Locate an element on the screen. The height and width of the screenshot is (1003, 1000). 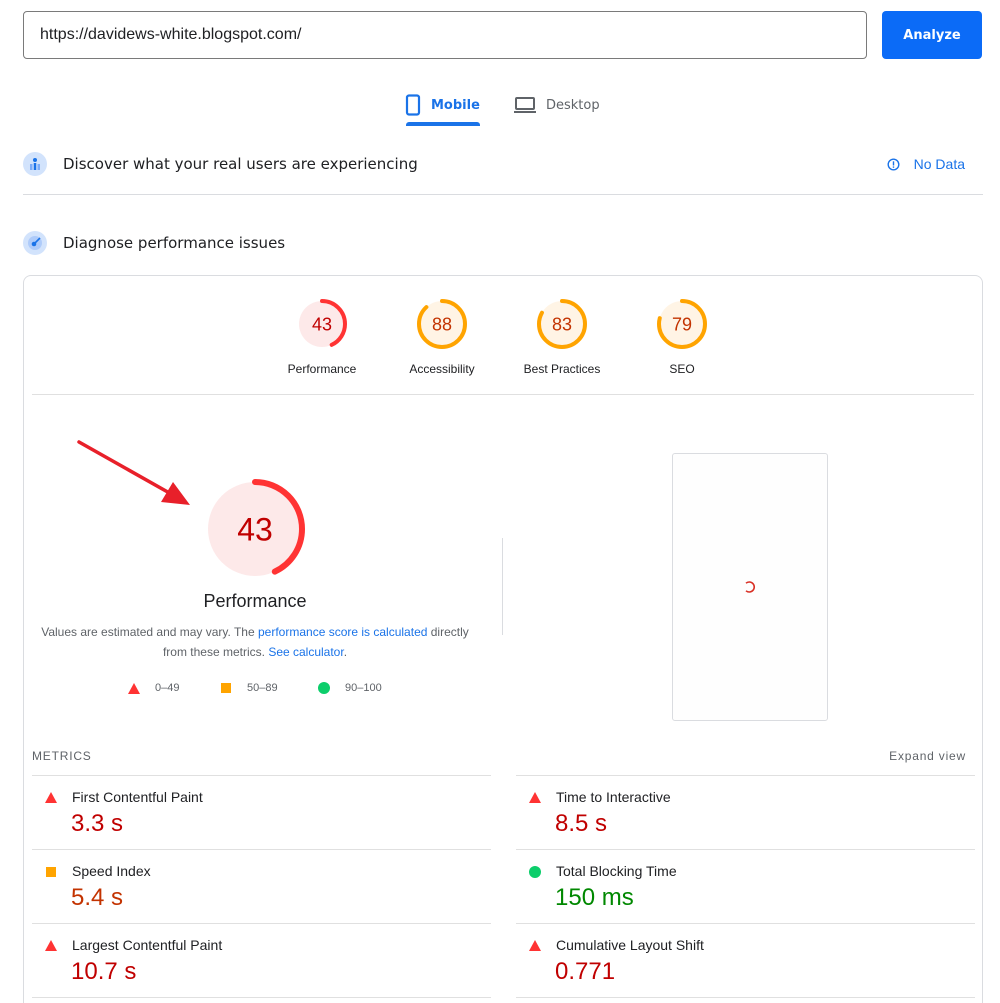
legend-fail: 0–49 is located at coordinates (153, 688).